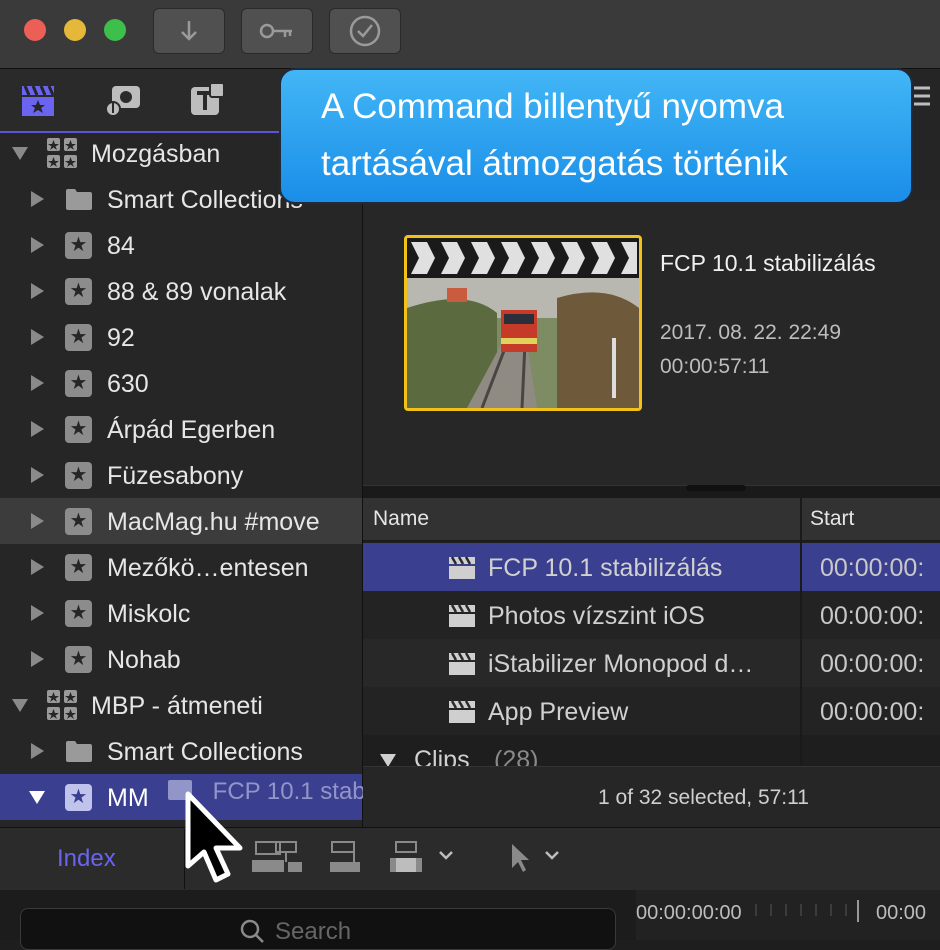  What do you see at coordinates (470, 34) in the screenshot?
I see `title-bar` at bounding box center [470, 34].